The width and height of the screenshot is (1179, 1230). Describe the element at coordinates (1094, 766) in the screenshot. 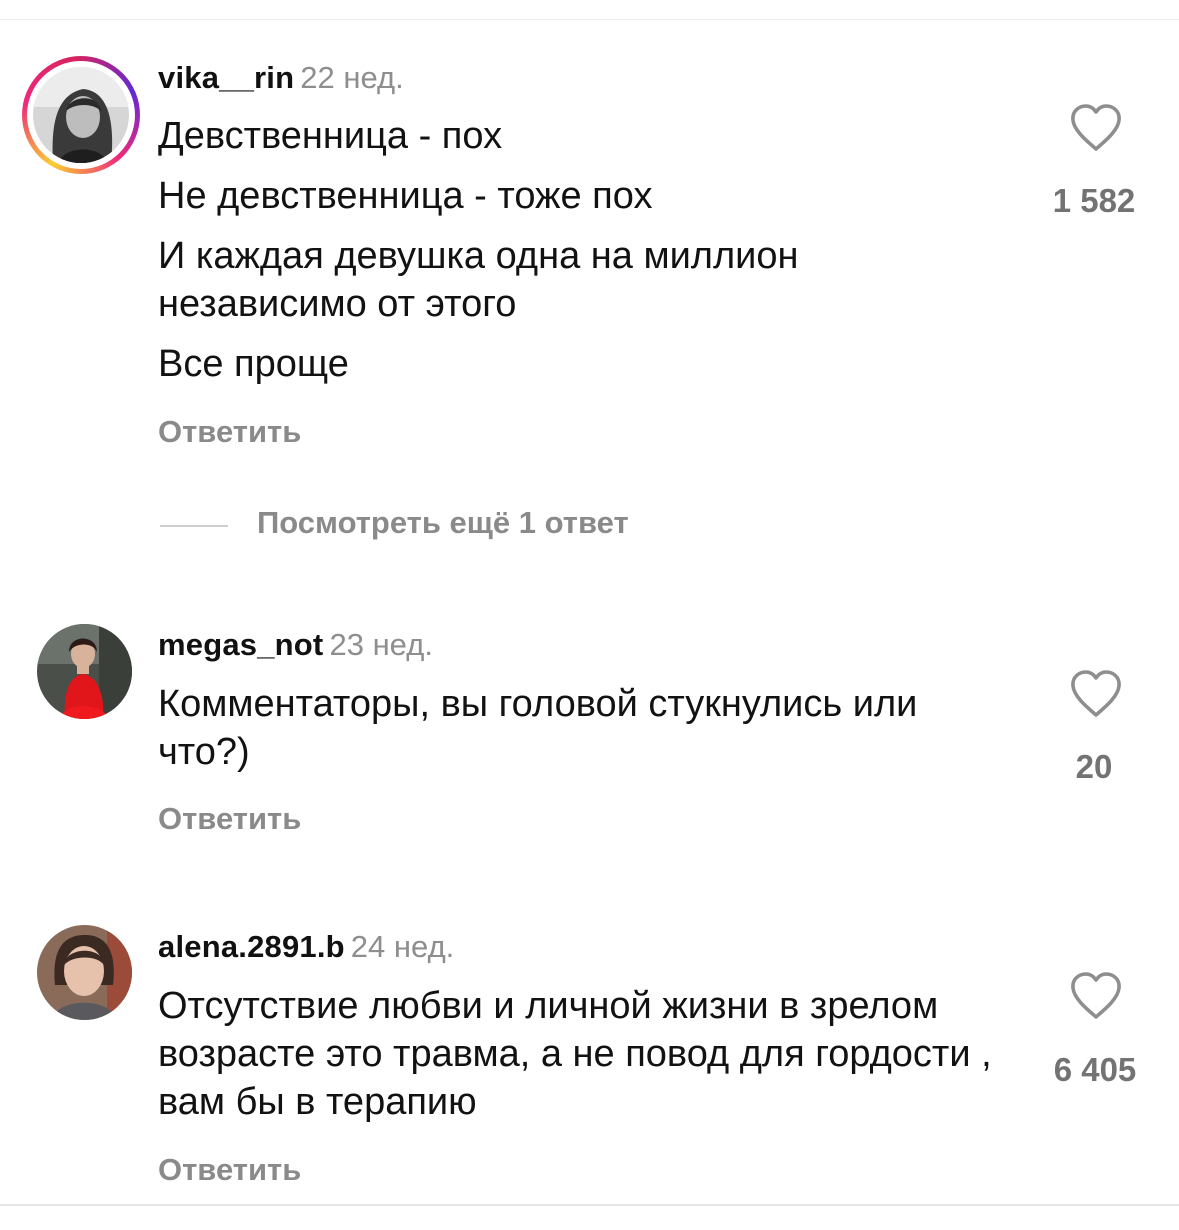

I see `like-count: 20` at that location.